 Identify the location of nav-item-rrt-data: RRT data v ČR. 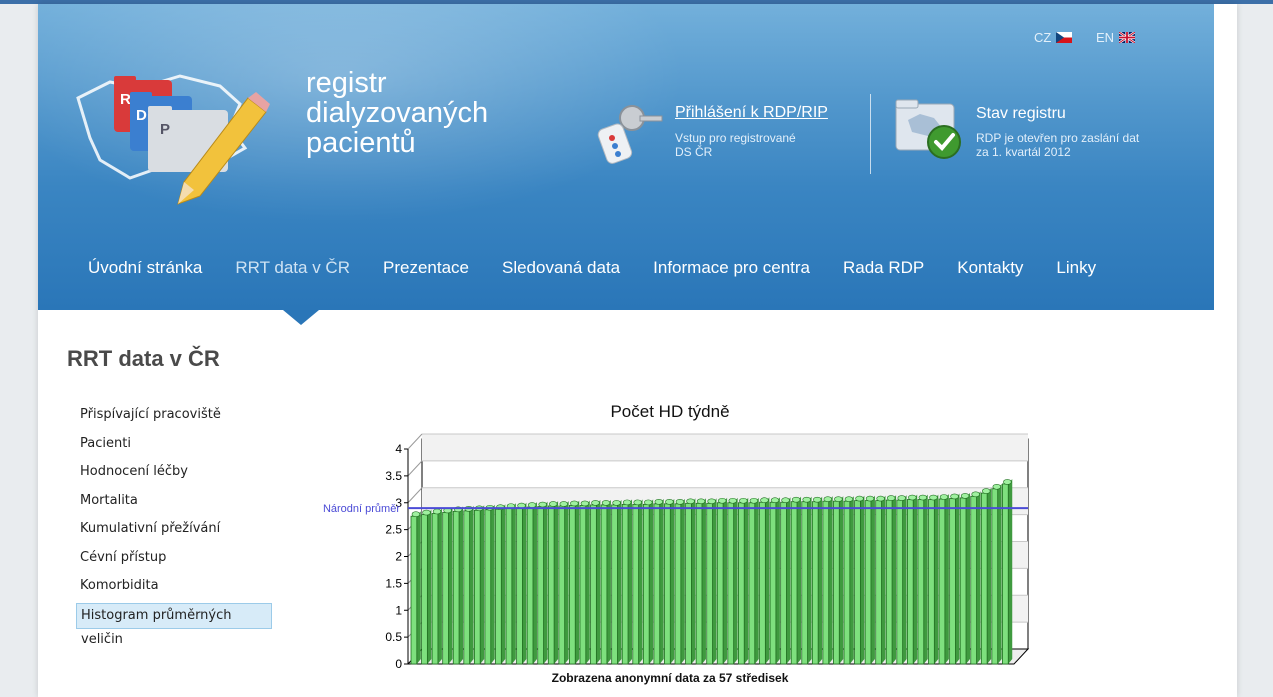
(292, 268).